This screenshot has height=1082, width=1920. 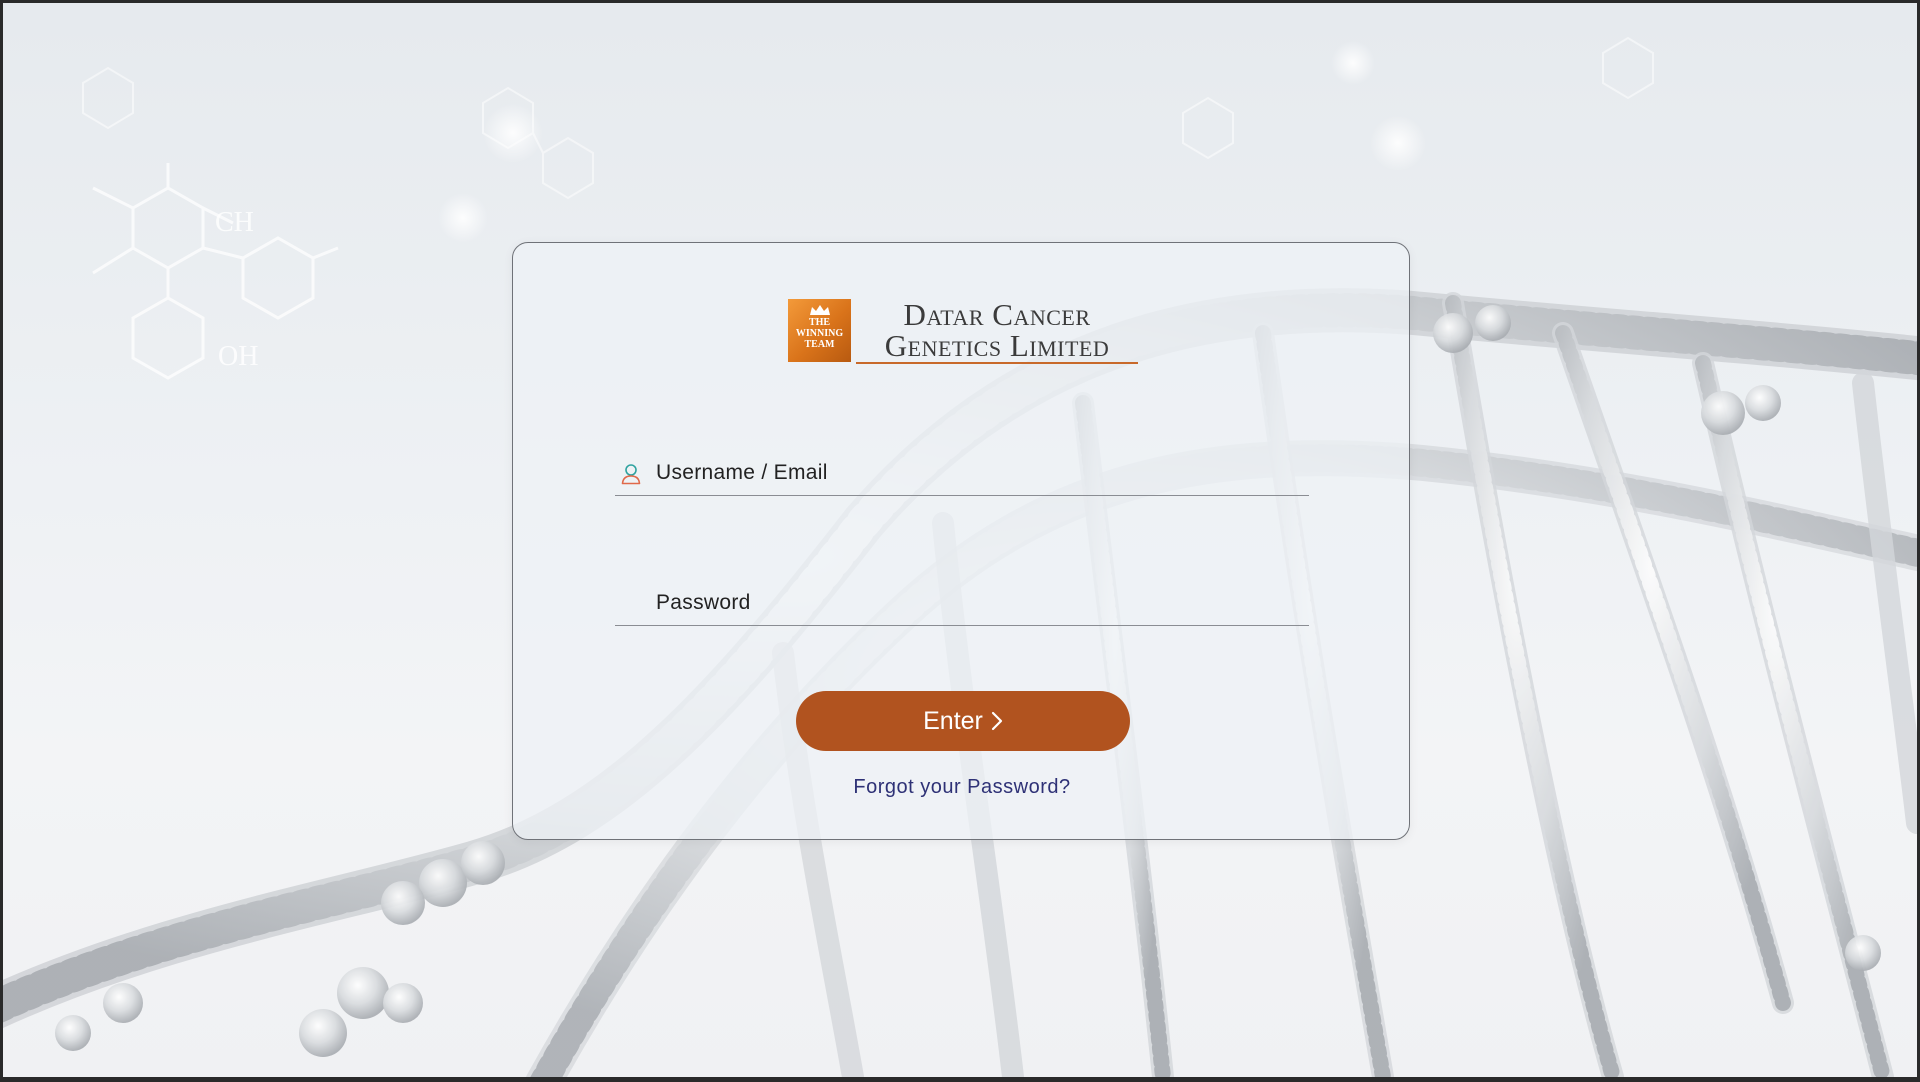 I want to click on user-icon, so click(x=631, y=474).